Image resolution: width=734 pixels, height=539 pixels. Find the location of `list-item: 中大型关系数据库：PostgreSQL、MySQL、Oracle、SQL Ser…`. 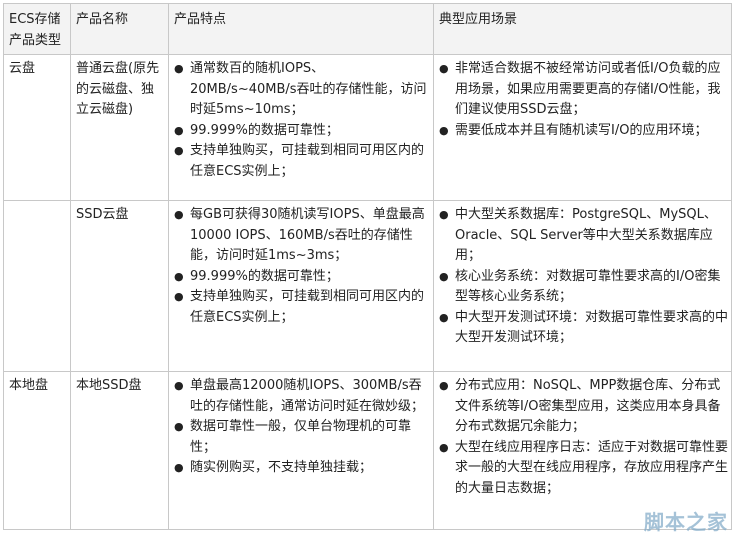

list-item: 中大型关系数据库：PostgreSQL、MySQL、Oracle、SQL Ser… is located at coordinates (583, 236).